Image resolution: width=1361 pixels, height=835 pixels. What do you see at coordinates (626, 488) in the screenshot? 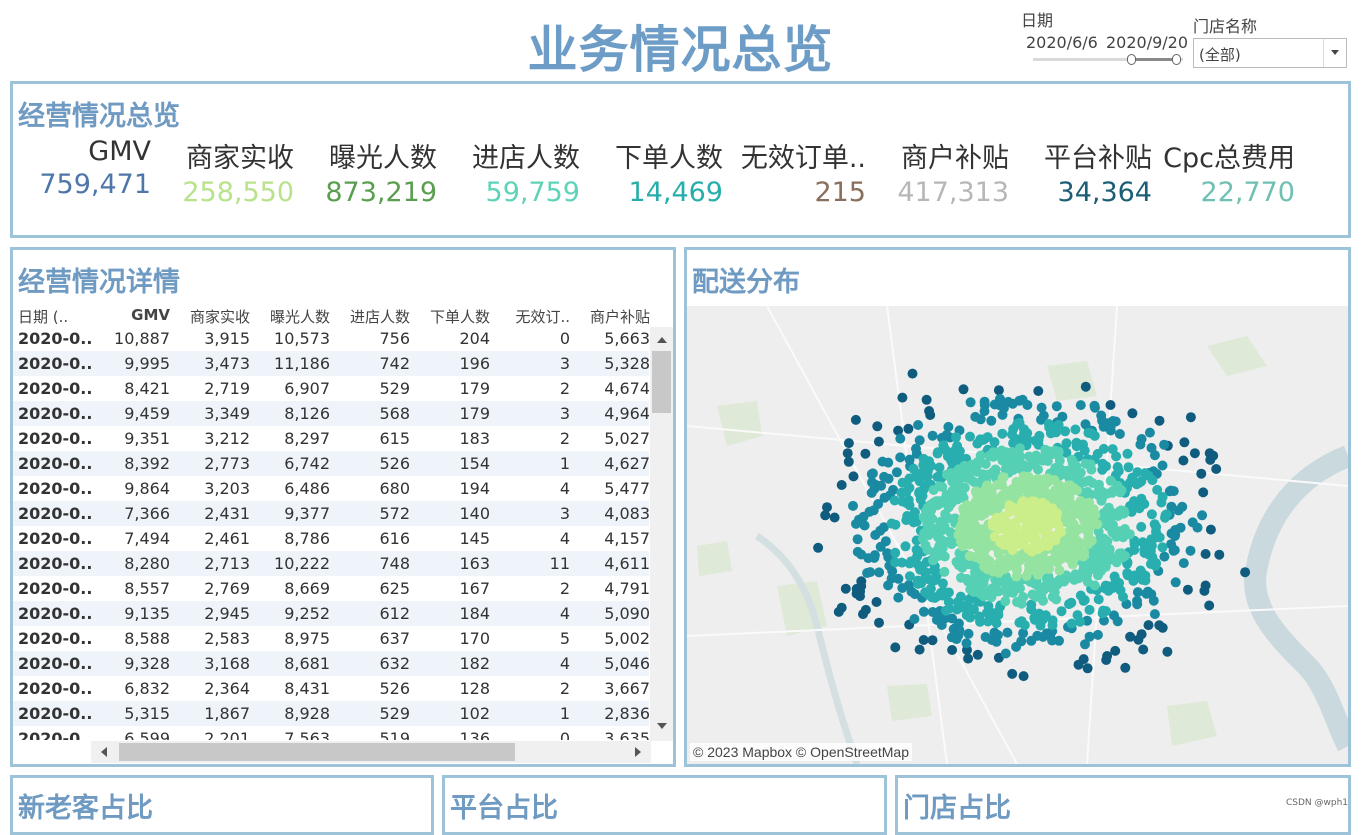
I see `table-cell: 5,477` at bounding box center [626, 488].